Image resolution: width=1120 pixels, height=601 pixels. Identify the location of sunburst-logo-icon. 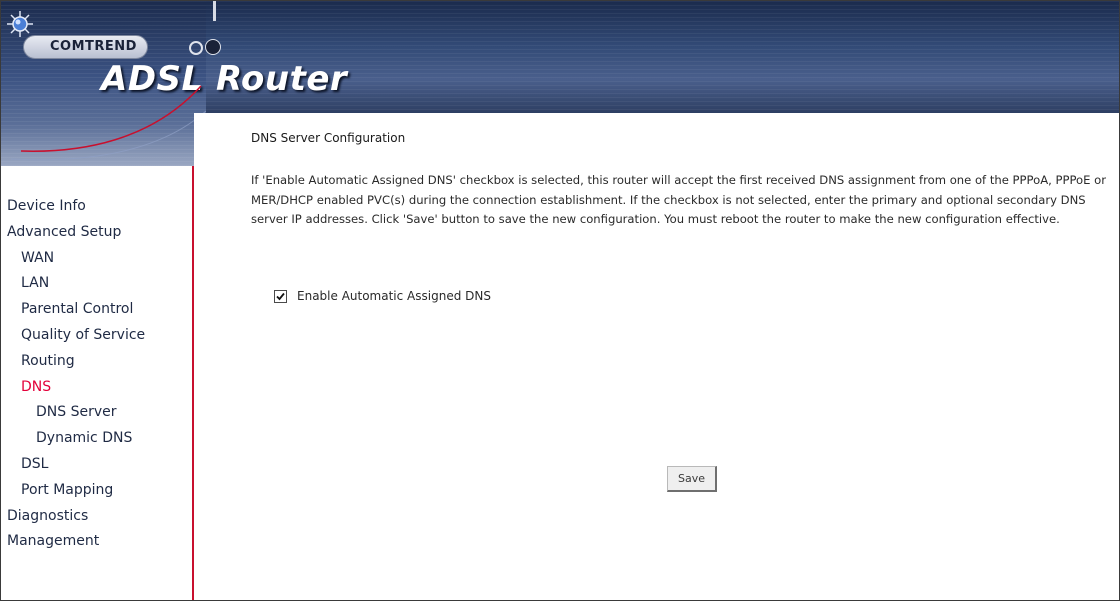
(20, 24).